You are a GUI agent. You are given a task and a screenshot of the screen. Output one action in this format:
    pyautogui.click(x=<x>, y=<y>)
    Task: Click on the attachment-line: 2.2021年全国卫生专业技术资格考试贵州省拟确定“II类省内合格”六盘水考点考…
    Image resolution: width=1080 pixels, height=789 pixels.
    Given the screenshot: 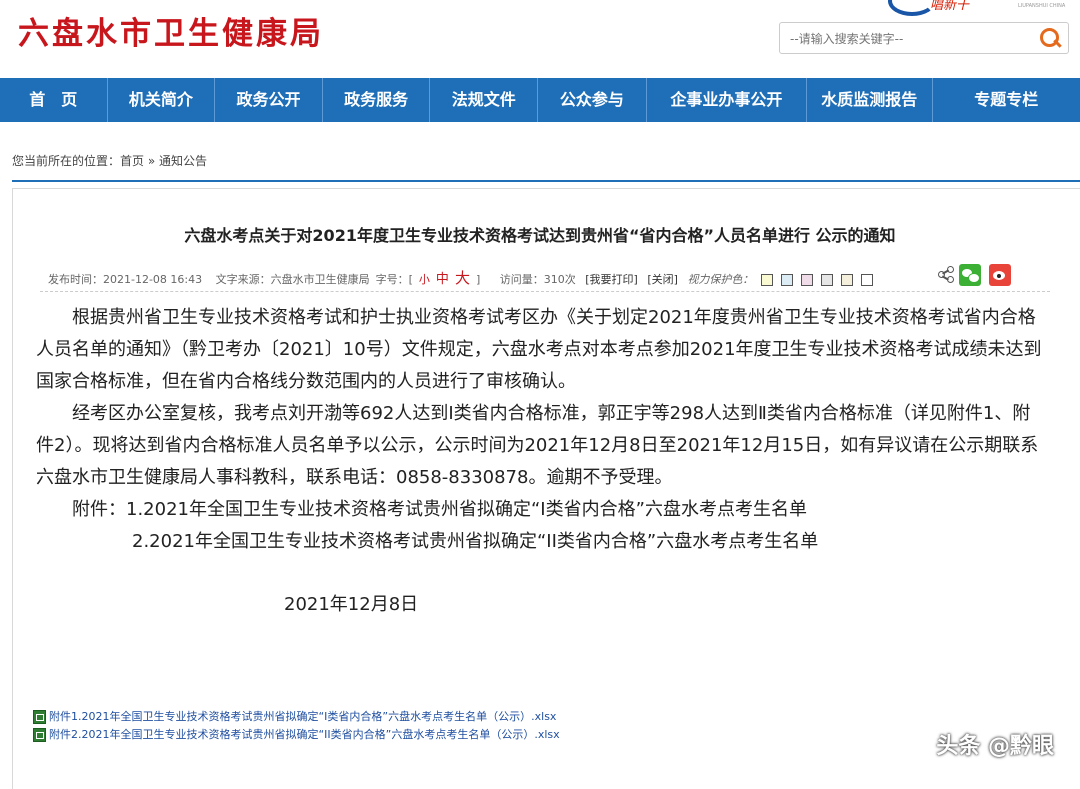 What is the action you would take?
    pyautogui.click(x=475, y=541)
    